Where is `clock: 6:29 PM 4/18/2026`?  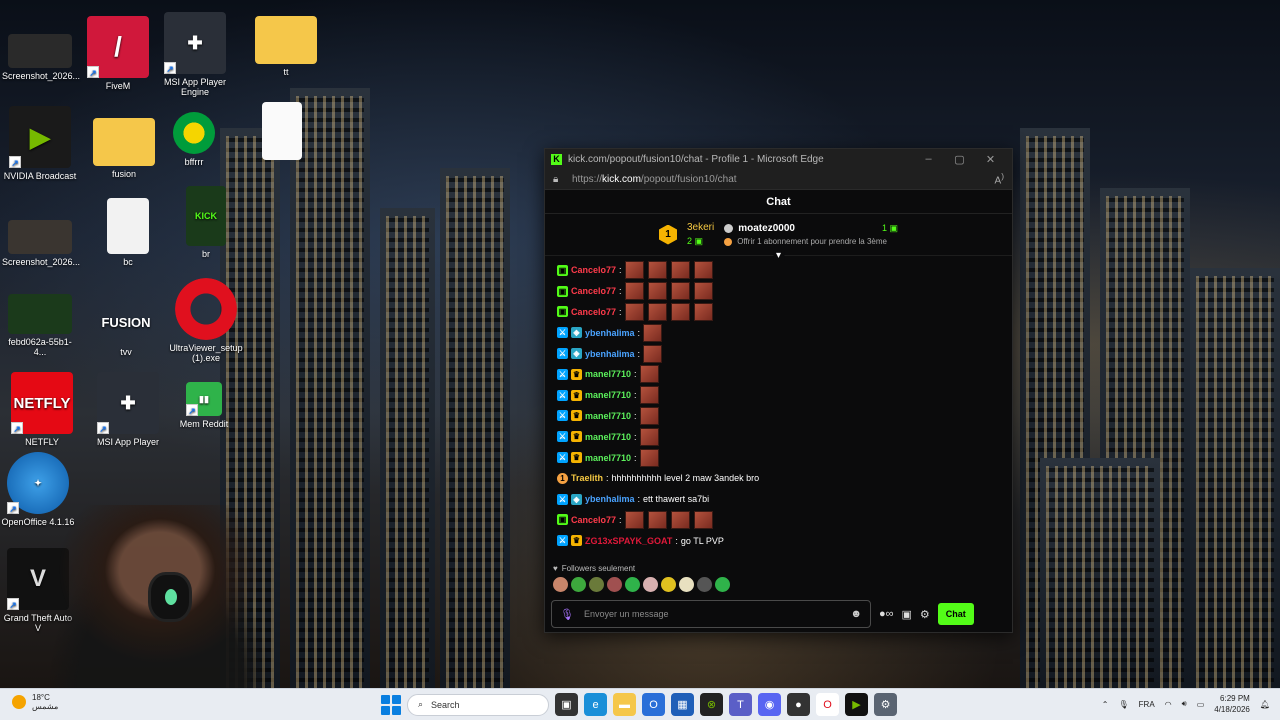
clock: 6:29 PM 4/18/2026 is located at coordinates (1232, 704).